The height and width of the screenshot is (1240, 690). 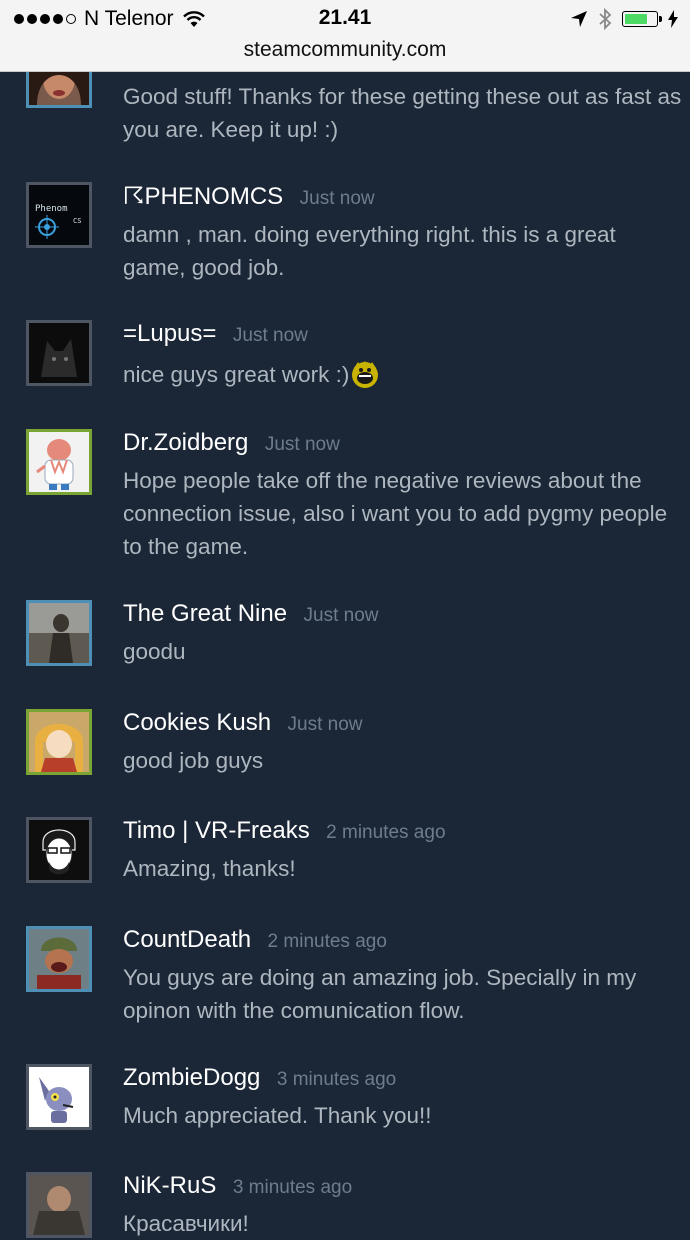 I want to click on avatar-image-anime-girl, so click(x=59, y=742).